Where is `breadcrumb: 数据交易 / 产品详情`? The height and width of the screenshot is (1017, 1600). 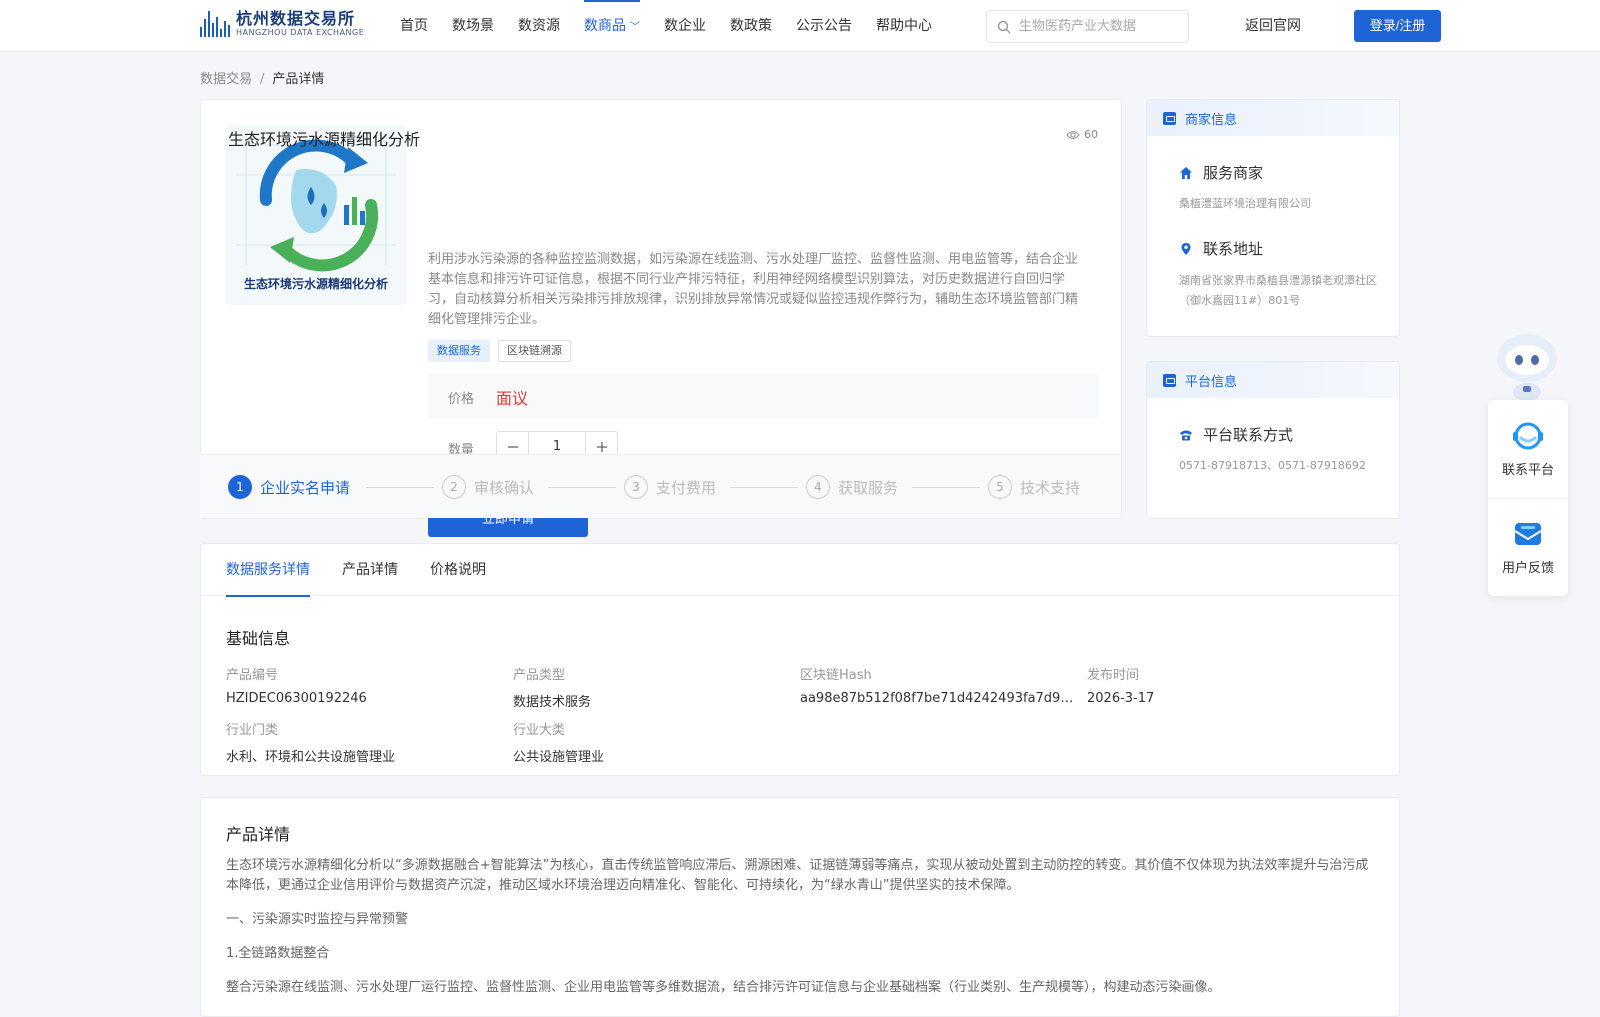
breadcrumb: 数据交易 / 产品详情 is located at coordinates (262, 77).